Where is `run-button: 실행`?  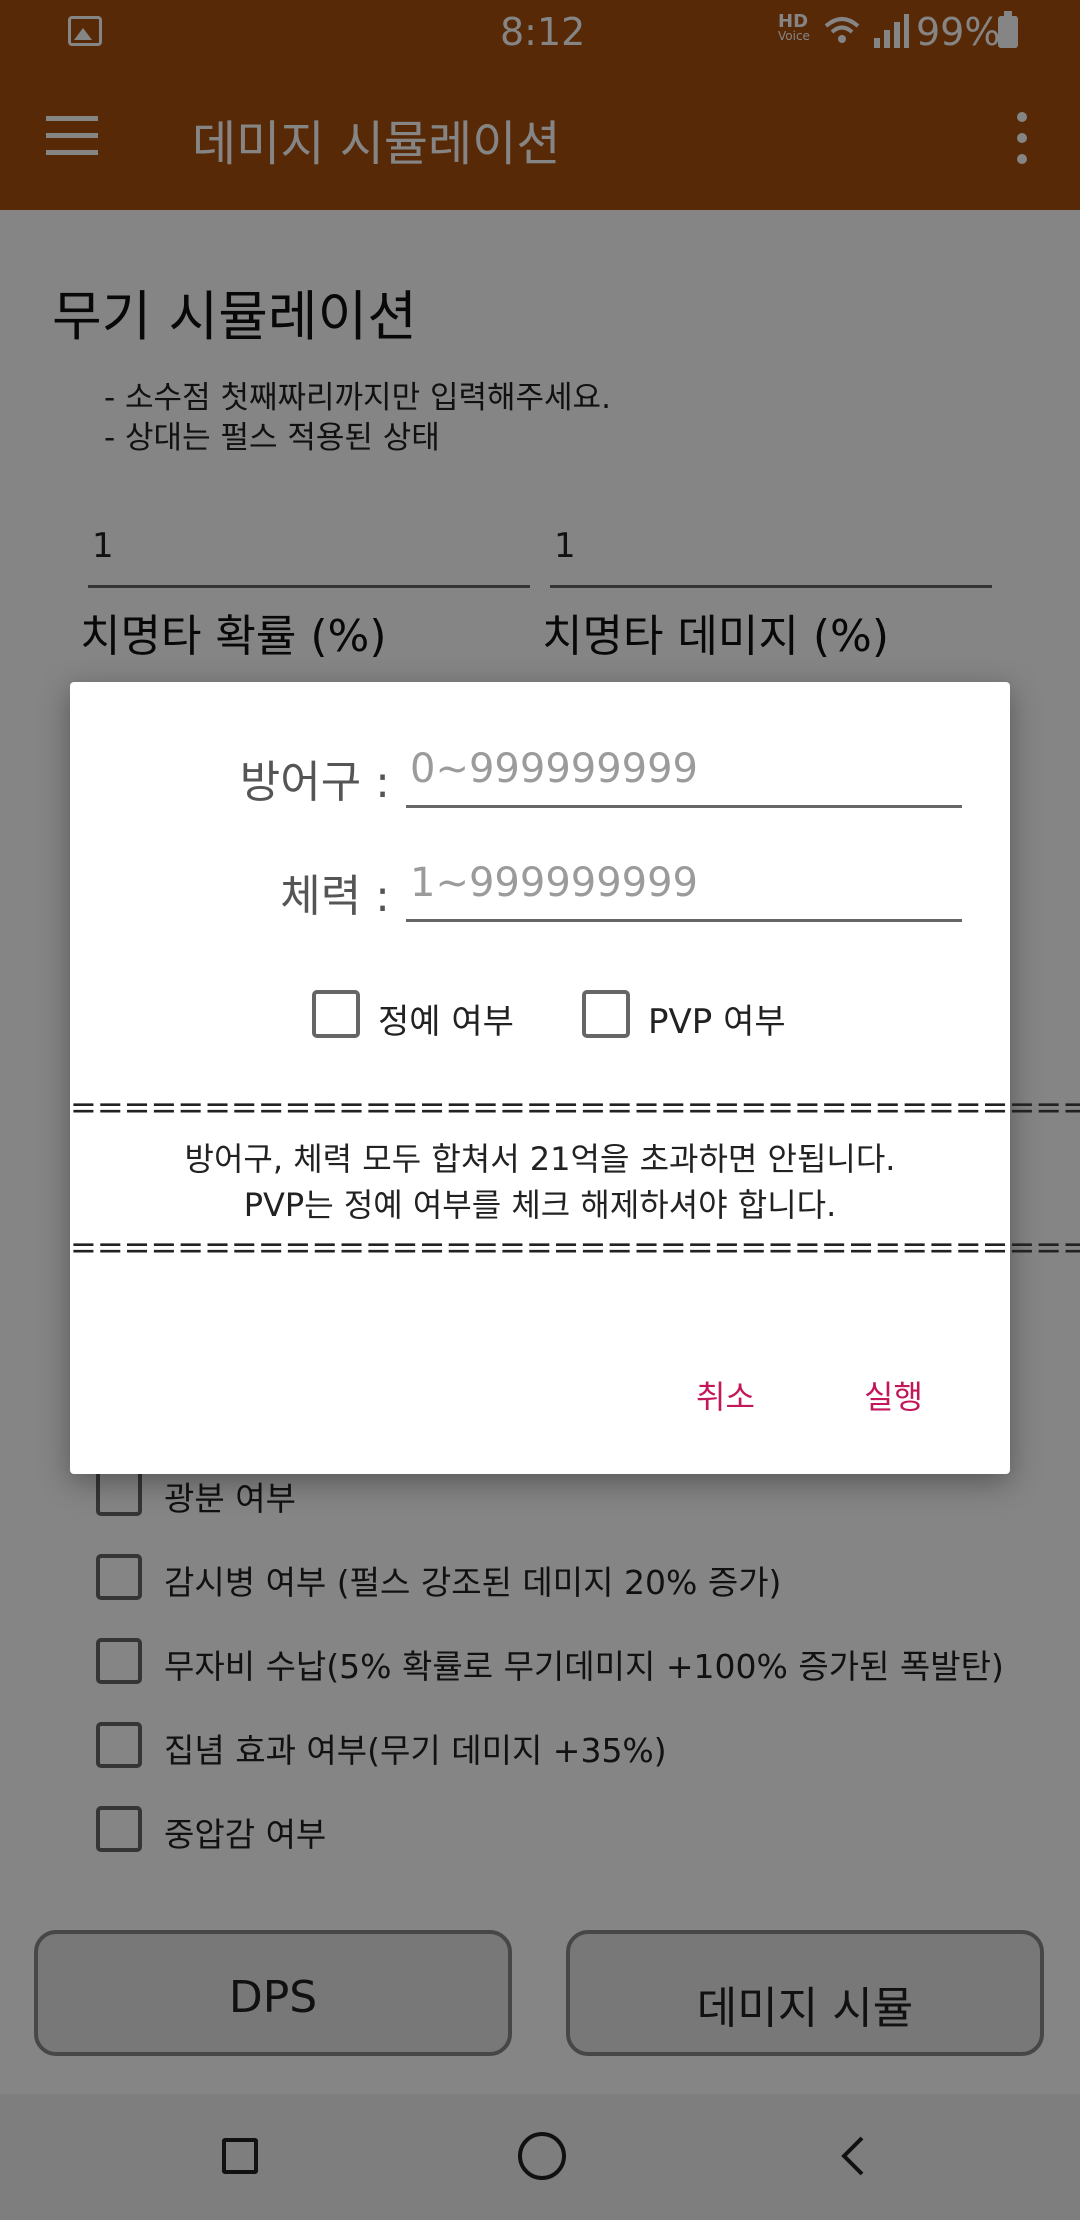 run-button: 실행 is located at coordinates (893, 1395).